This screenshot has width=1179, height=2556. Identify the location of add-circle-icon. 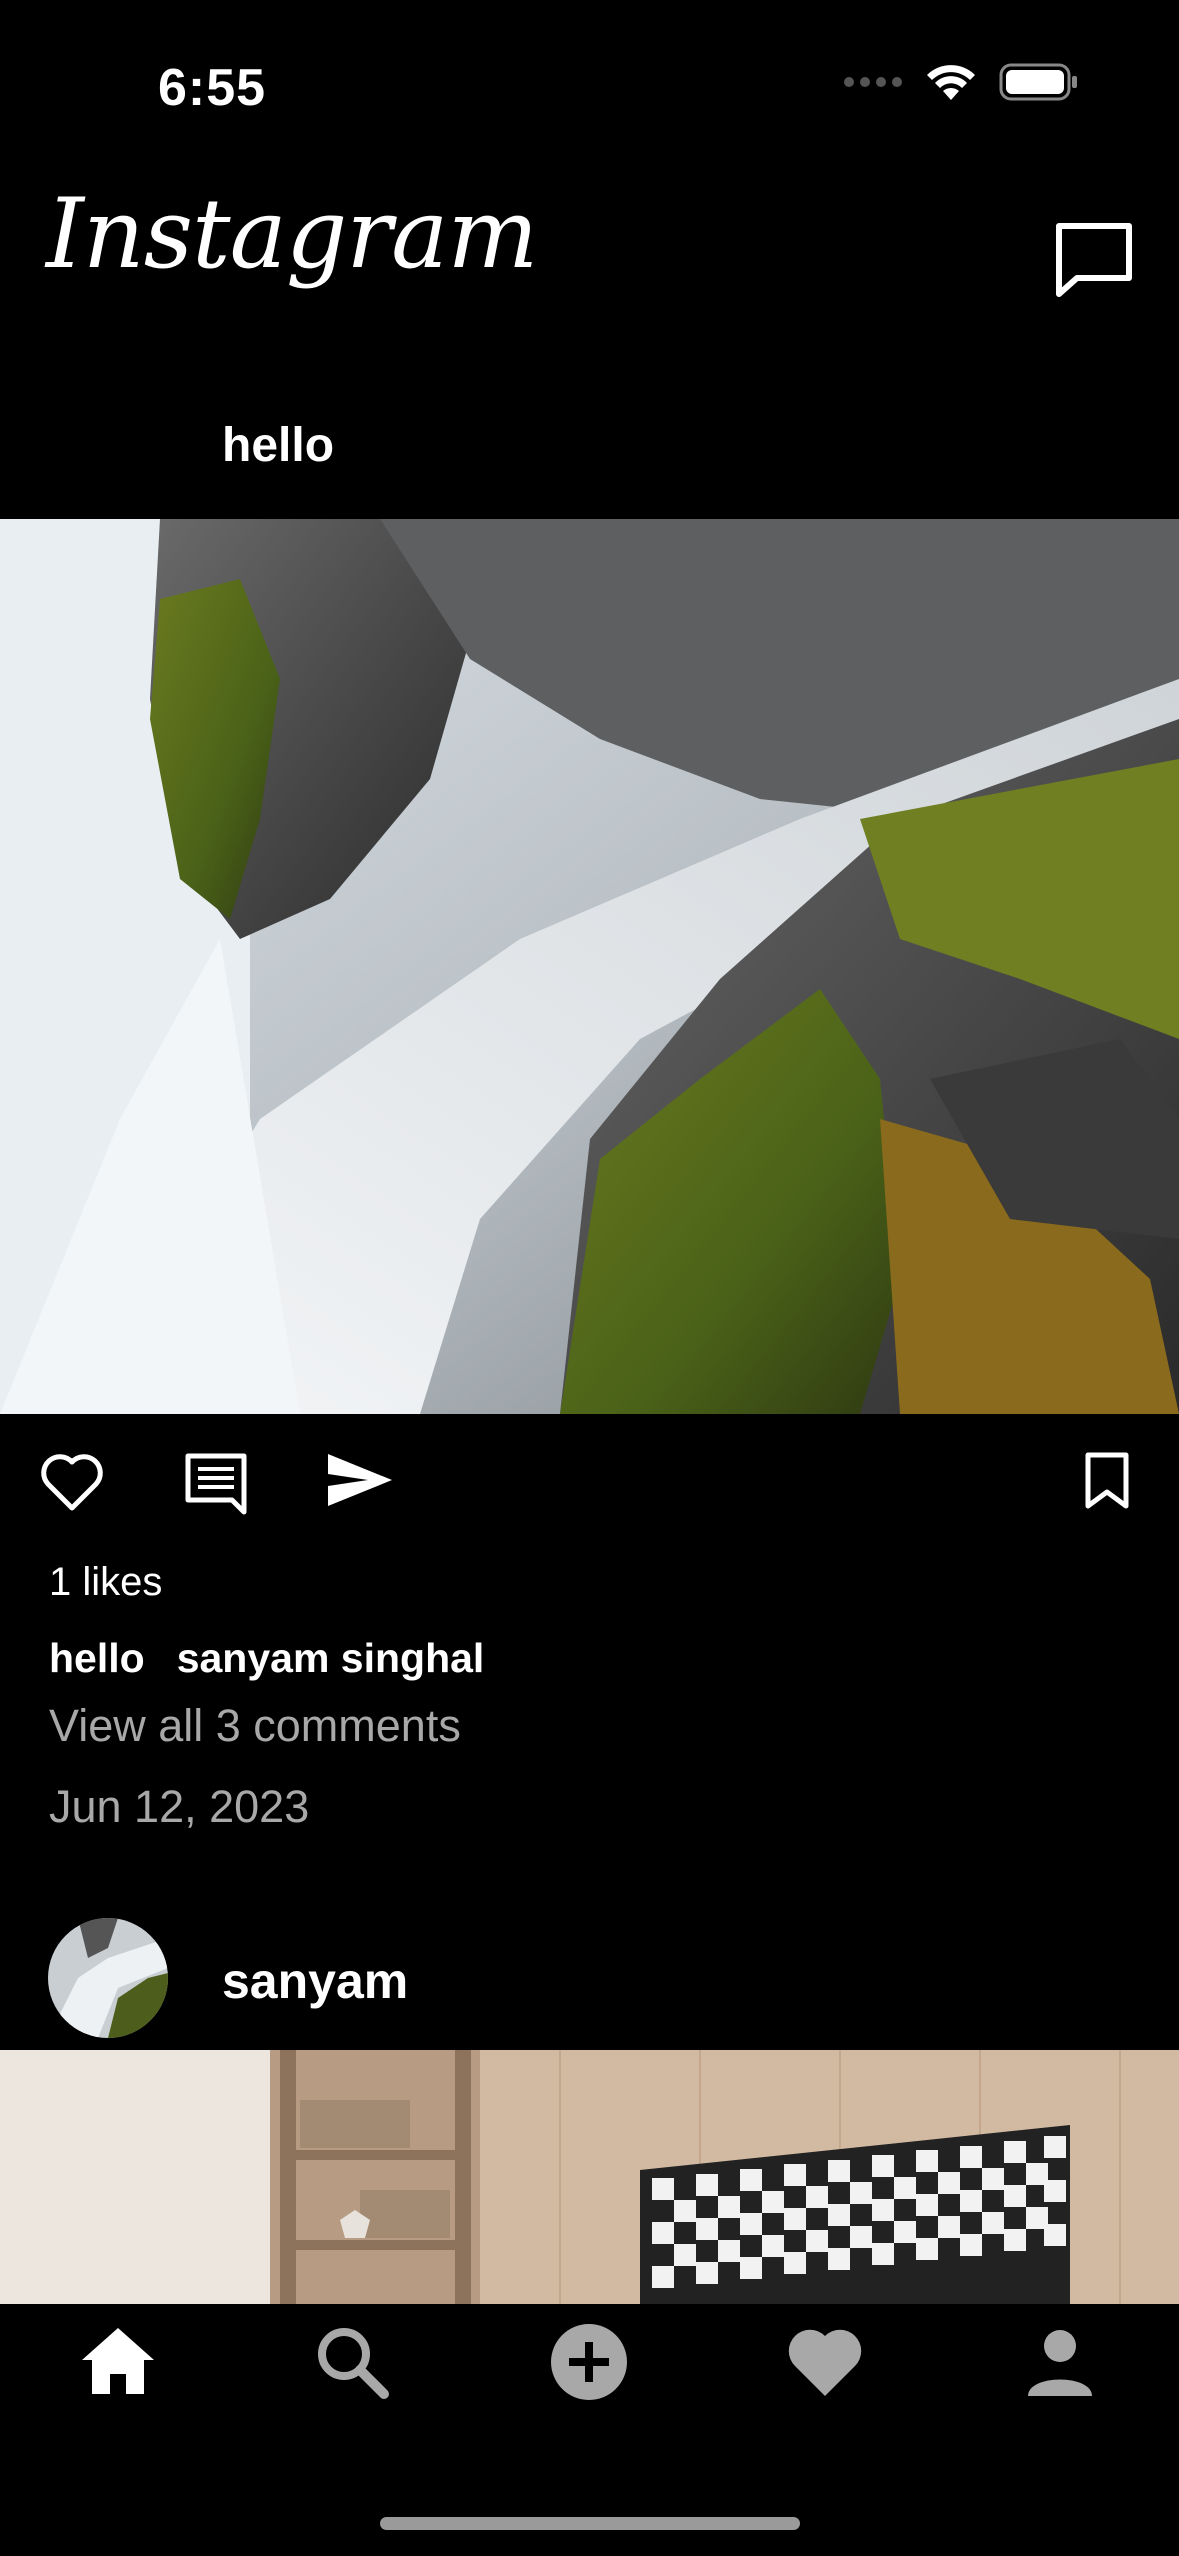
(589, 2362).